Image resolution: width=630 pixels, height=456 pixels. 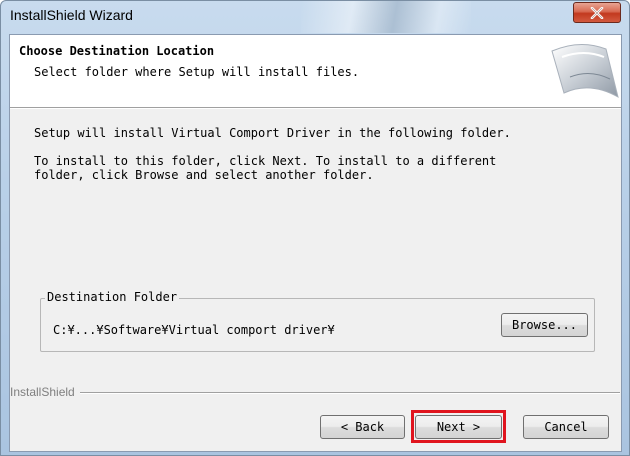 I want to click on close-icon, so click(x=597, y=12).